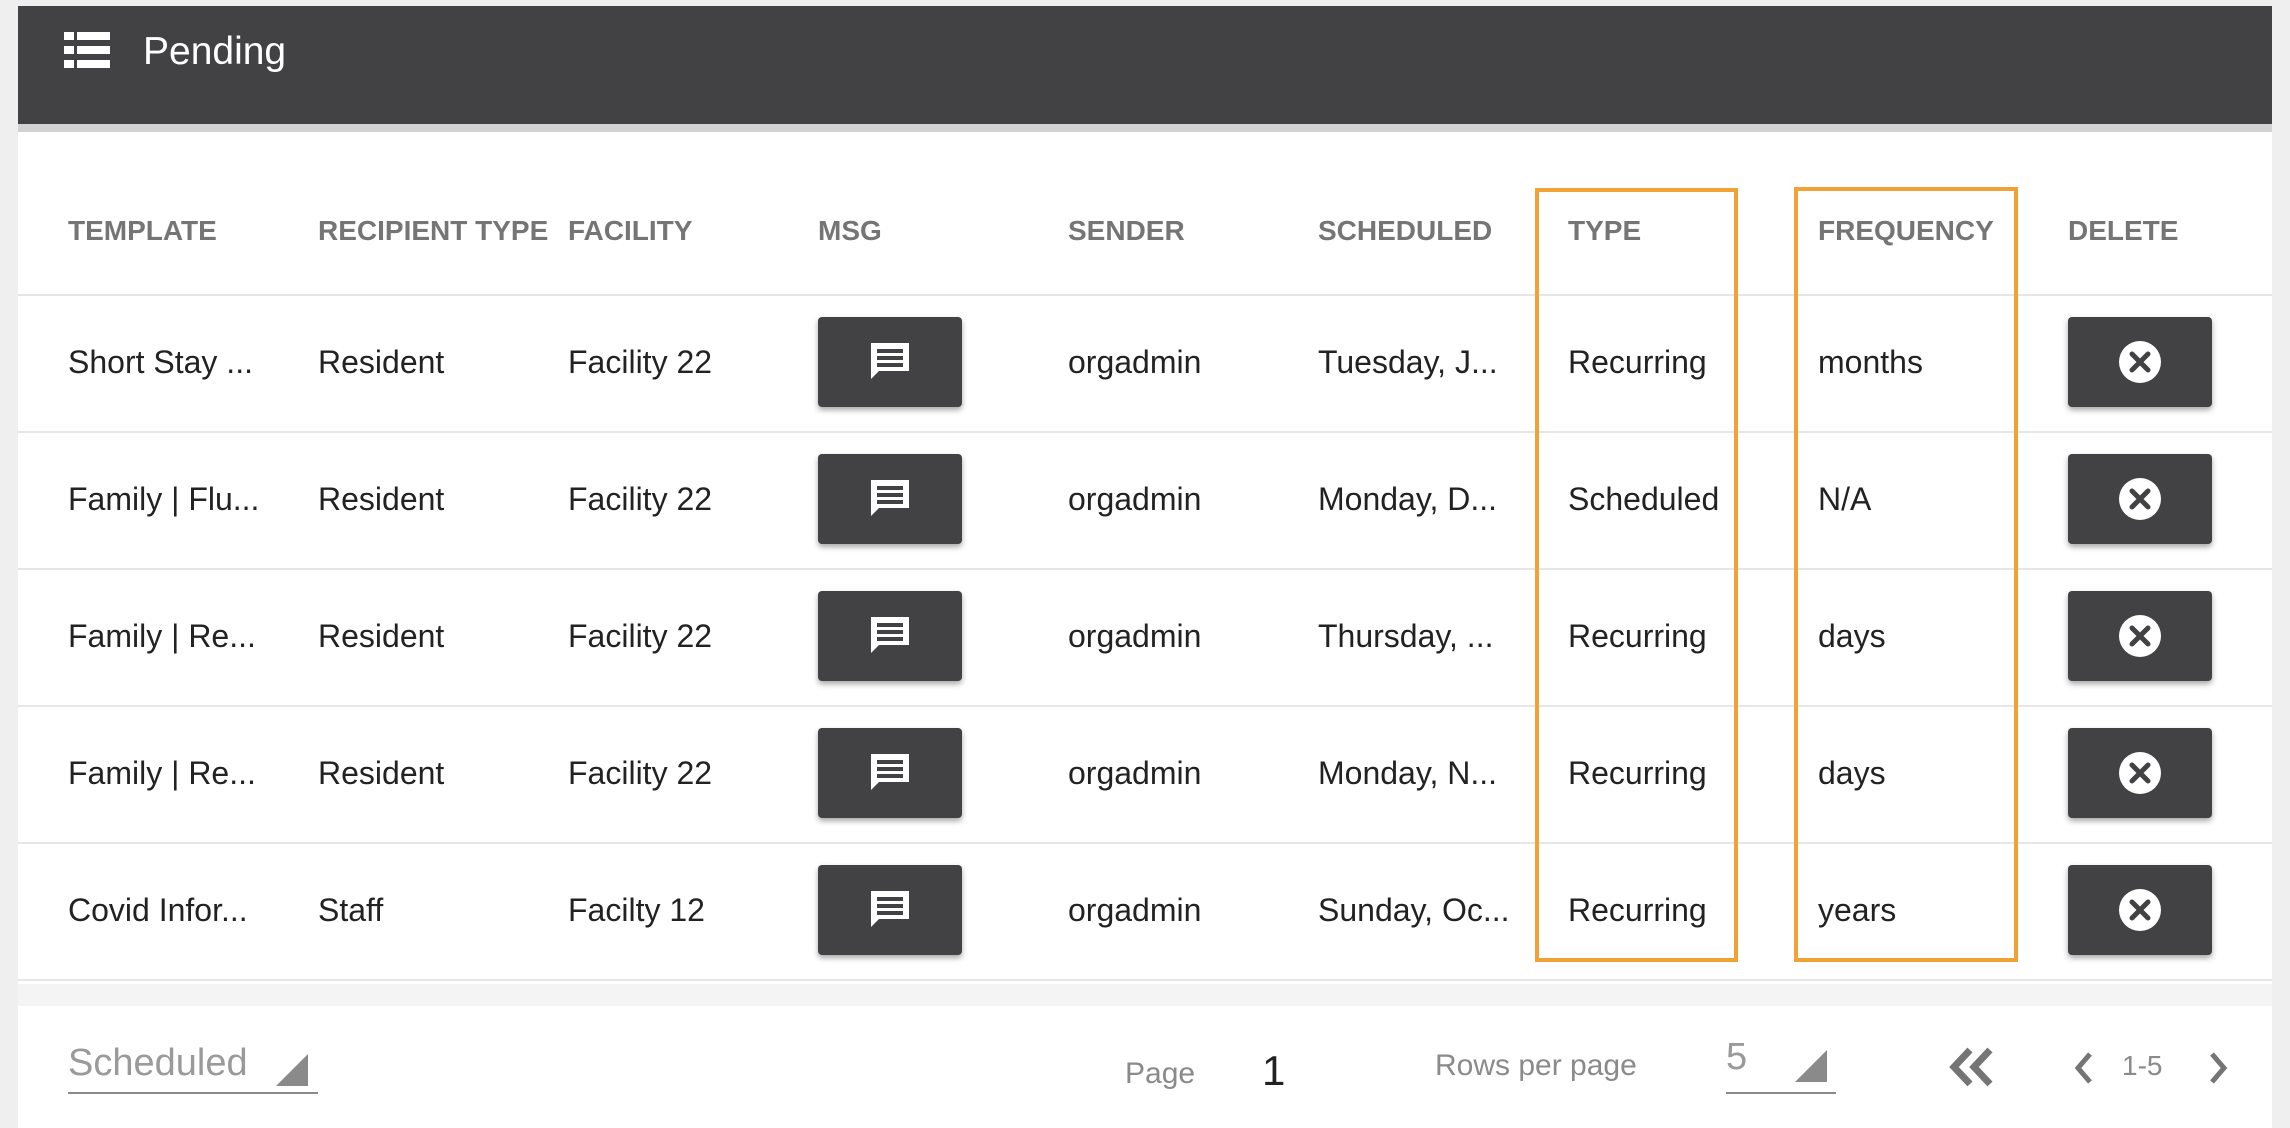 The height and width of the screenshot is (1128, 2290). What do you see at coordinates (636, 910) in the screenshot?
I see `cell-facility: Facilty 12` at bounding box center [636, 910].